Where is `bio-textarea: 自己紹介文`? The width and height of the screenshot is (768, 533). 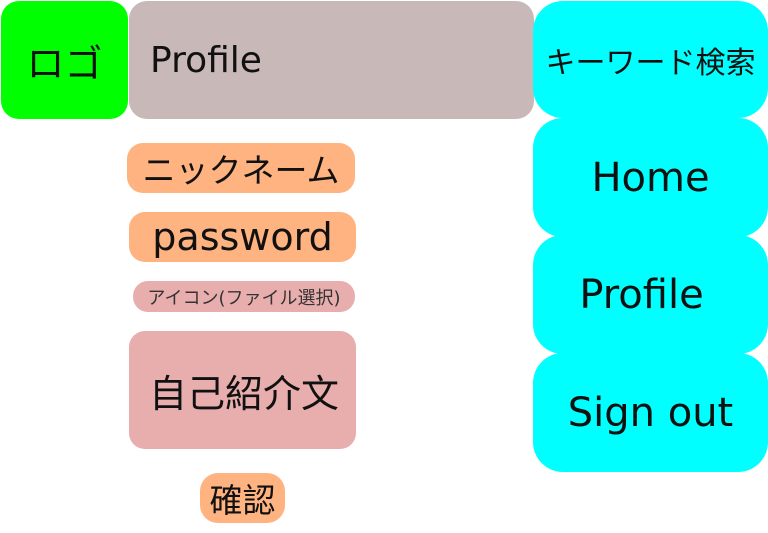
bio-textarea: 自己紹介文 is located at coordinates (242, 390).